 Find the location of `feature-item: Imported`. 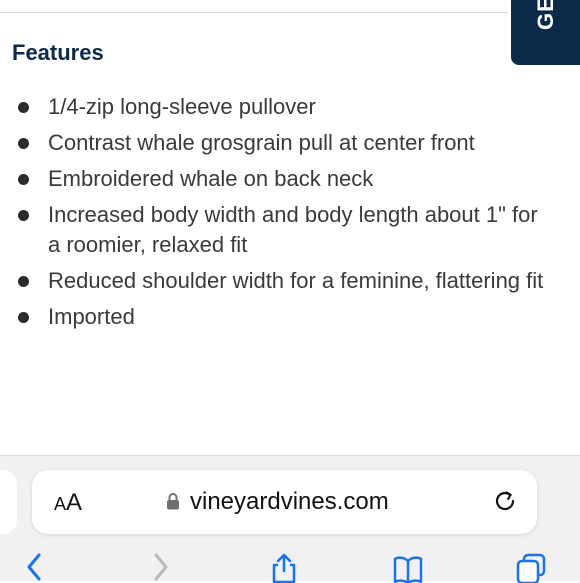

feature-item: Imported is located at coordinates (272, 317).